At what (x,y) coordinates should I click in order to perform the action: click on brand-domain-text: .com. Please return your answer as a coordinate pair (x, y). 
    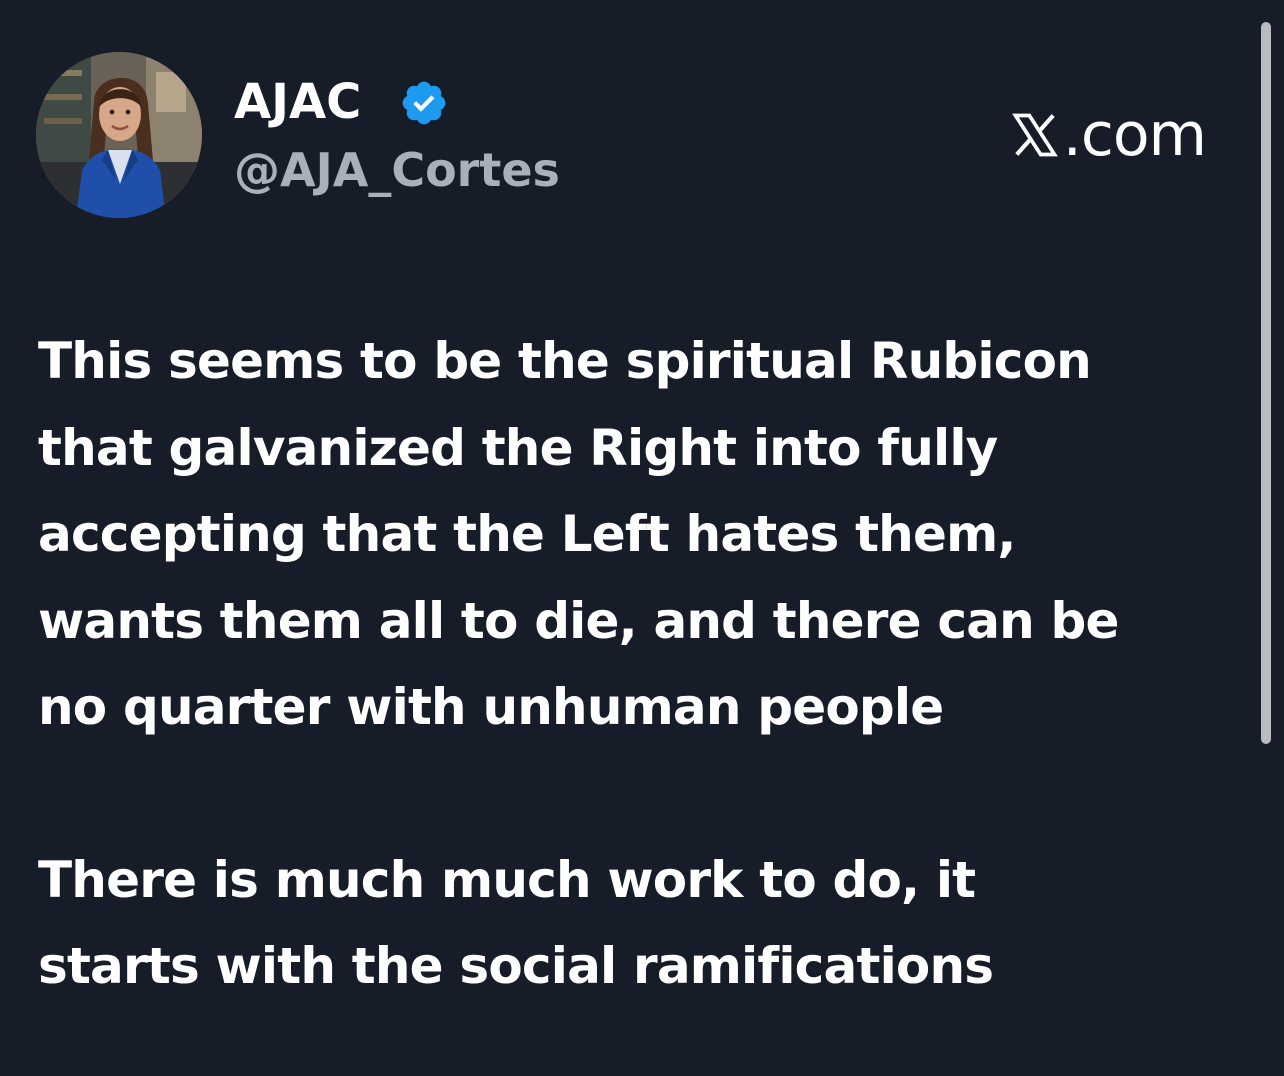
    Looking at the image, I should click on (1134, 135).